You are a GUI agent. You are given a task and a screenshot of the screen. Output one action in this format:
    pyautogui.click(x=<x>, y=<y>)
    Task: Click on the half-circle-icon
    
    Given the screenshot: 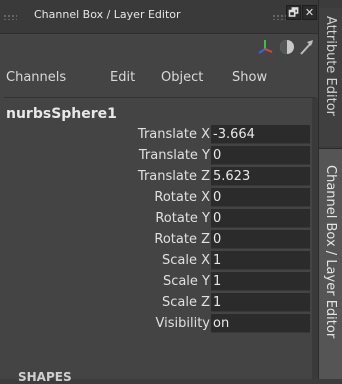 What is the action you would take?
    pyautogui.click(x=287, y=47)
    